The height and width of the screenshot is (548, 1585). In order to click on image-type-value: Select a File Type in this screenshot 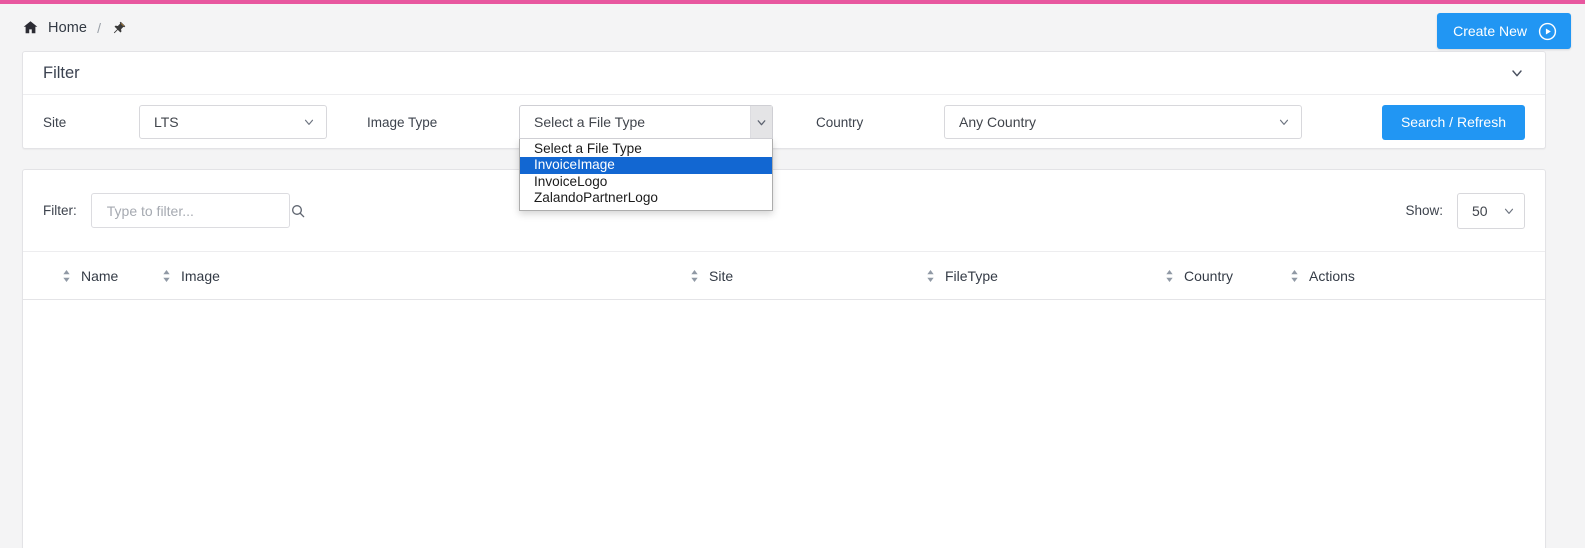, I will do `click(590, 122)`.